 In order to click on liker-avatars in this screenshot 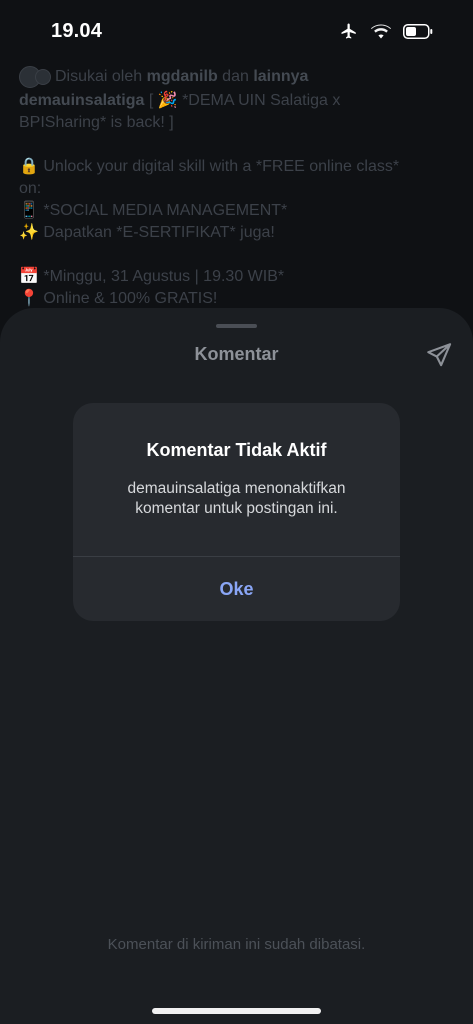, I will do `click(35, 77)`.